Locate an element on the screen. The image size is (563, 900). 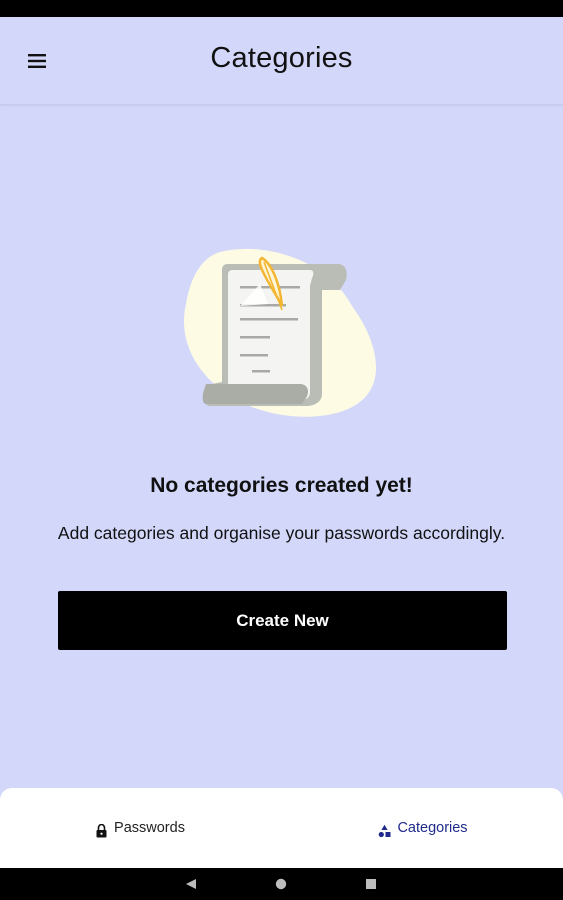
recents-button is located at coordinates (371, 884).